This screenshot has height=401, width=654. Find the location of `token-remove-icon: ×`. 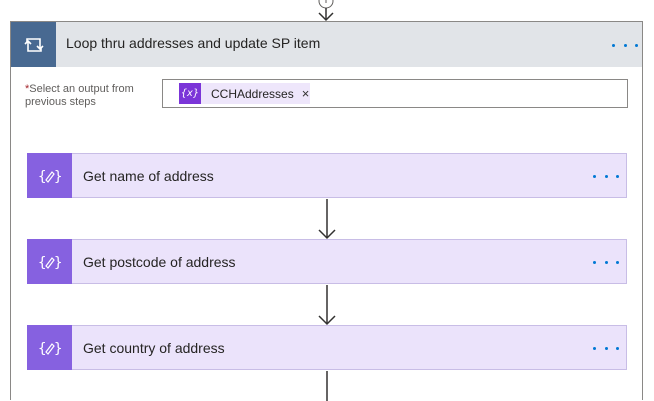

token-remove-icon: × is located at coordinates (306, 93).